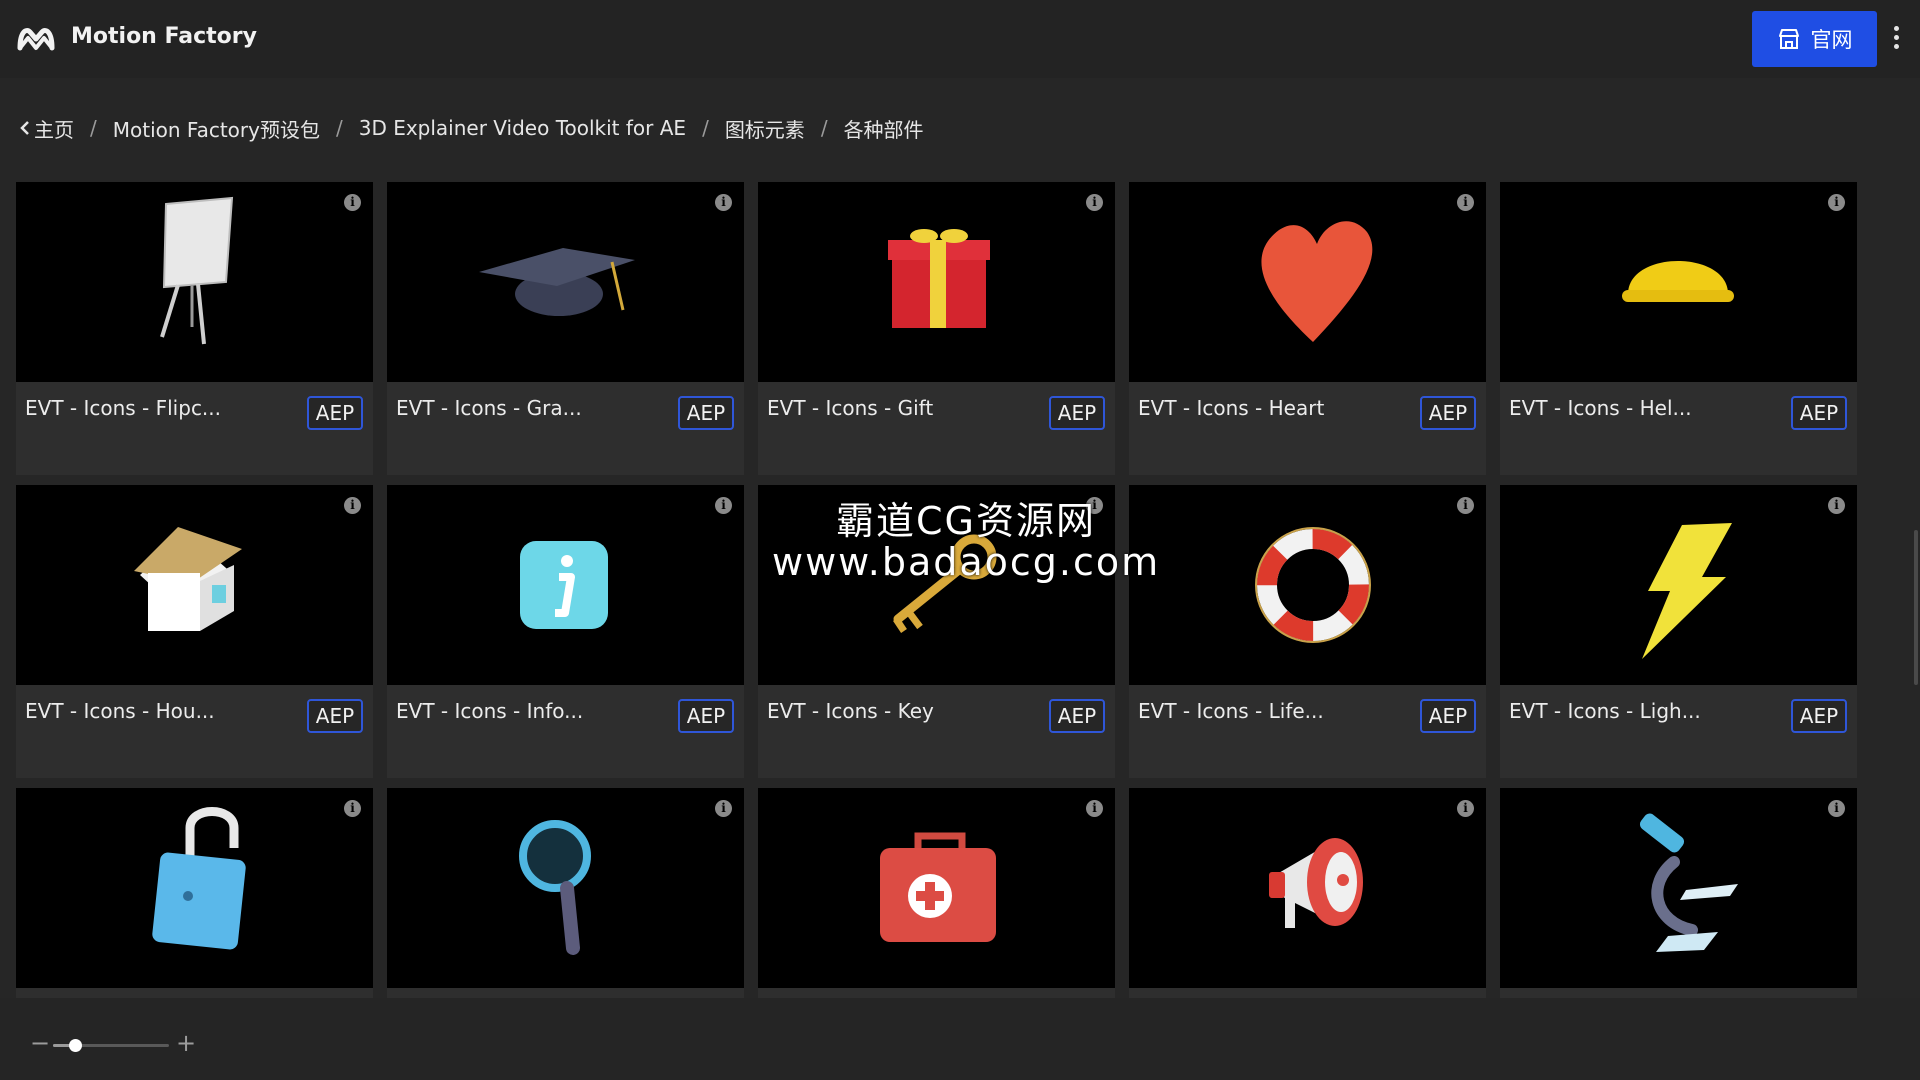  What do you see at coordinates (36, 38) in the screenshot?
I see `motion-factory-logo-icon` at bounding box center [36, 38].